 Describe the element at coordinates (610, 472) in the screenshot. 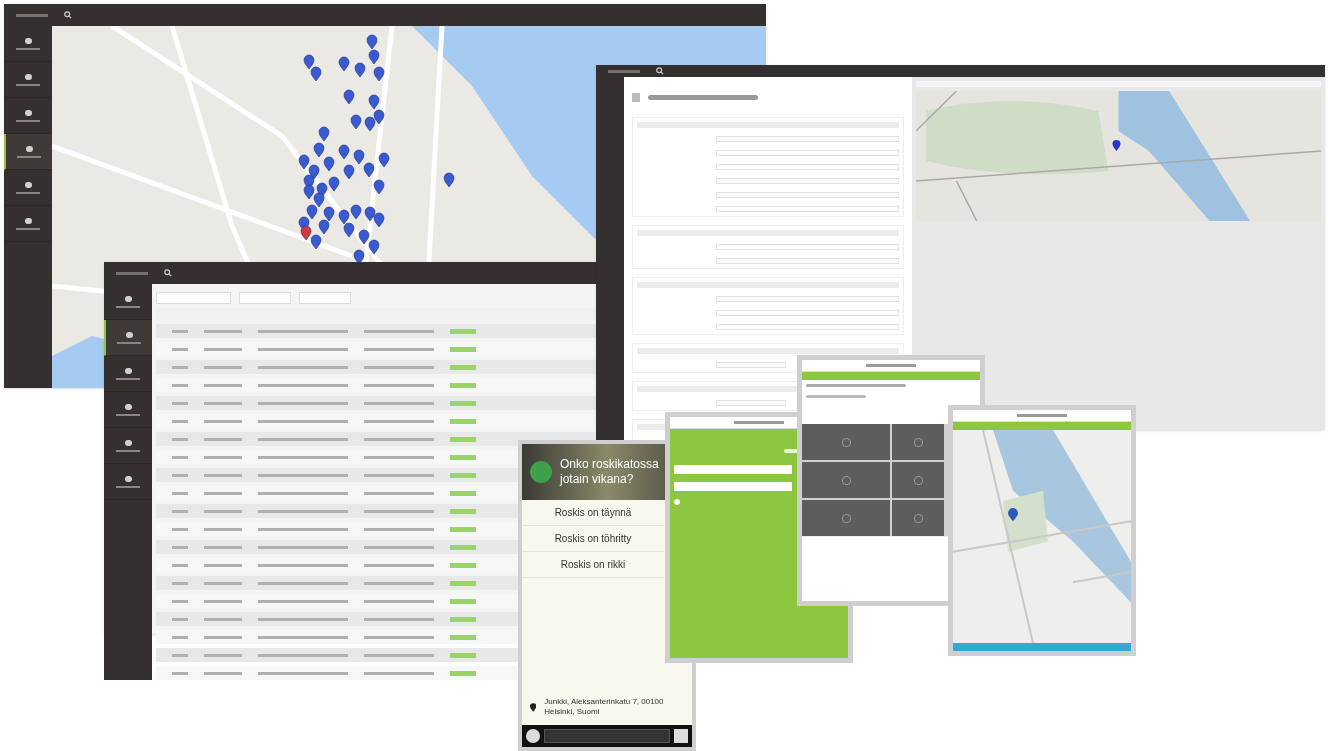

I see `question-text: Onko roskikatossa jotain vikana?` at that location.